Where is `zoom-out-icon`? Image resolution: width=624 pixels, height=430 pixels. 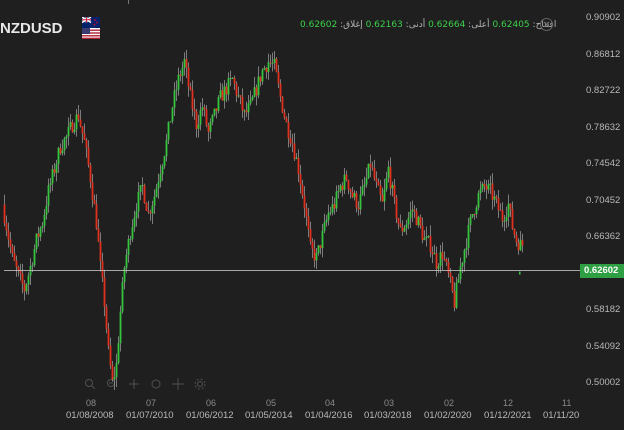
zoom-out-icon is located at coordinates (112, 381).